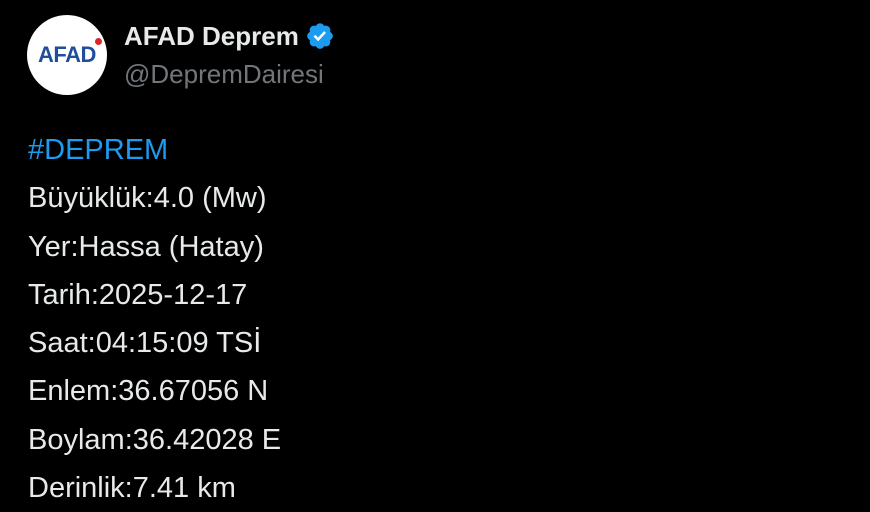 The image size is (870, 512). Describe the element at coordinates (224, 74) in the screenshot. I see `account-handle: @DepremDairesi` at that location.